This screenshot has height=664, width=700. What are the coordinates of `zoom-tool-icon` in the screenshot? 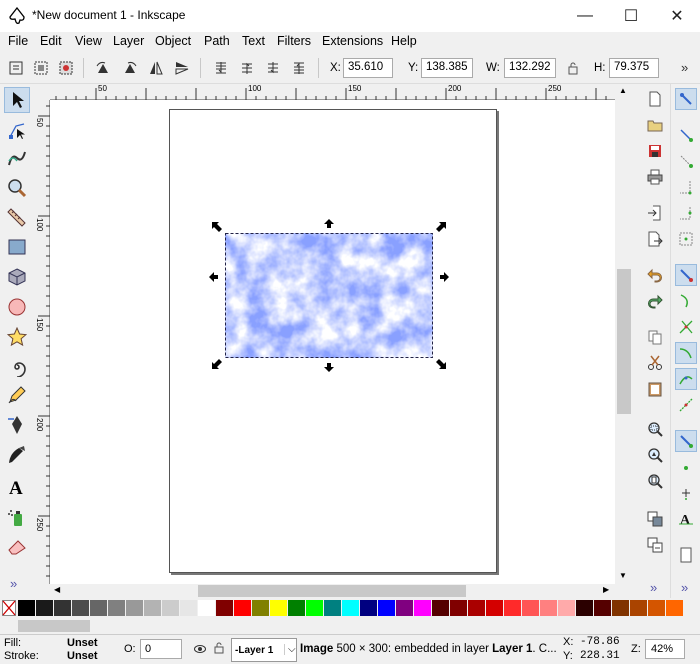 It's located at (17, 188).